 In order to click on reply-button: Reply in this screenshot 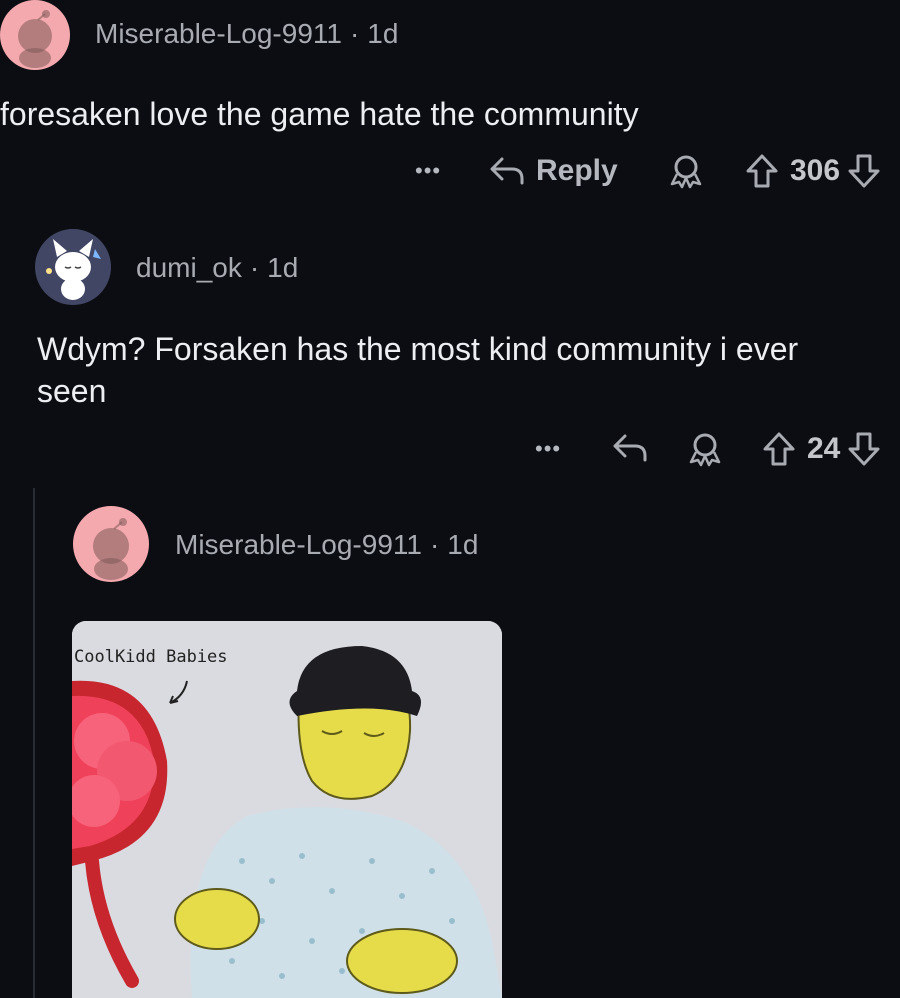, I will do `click(553, 171)`.